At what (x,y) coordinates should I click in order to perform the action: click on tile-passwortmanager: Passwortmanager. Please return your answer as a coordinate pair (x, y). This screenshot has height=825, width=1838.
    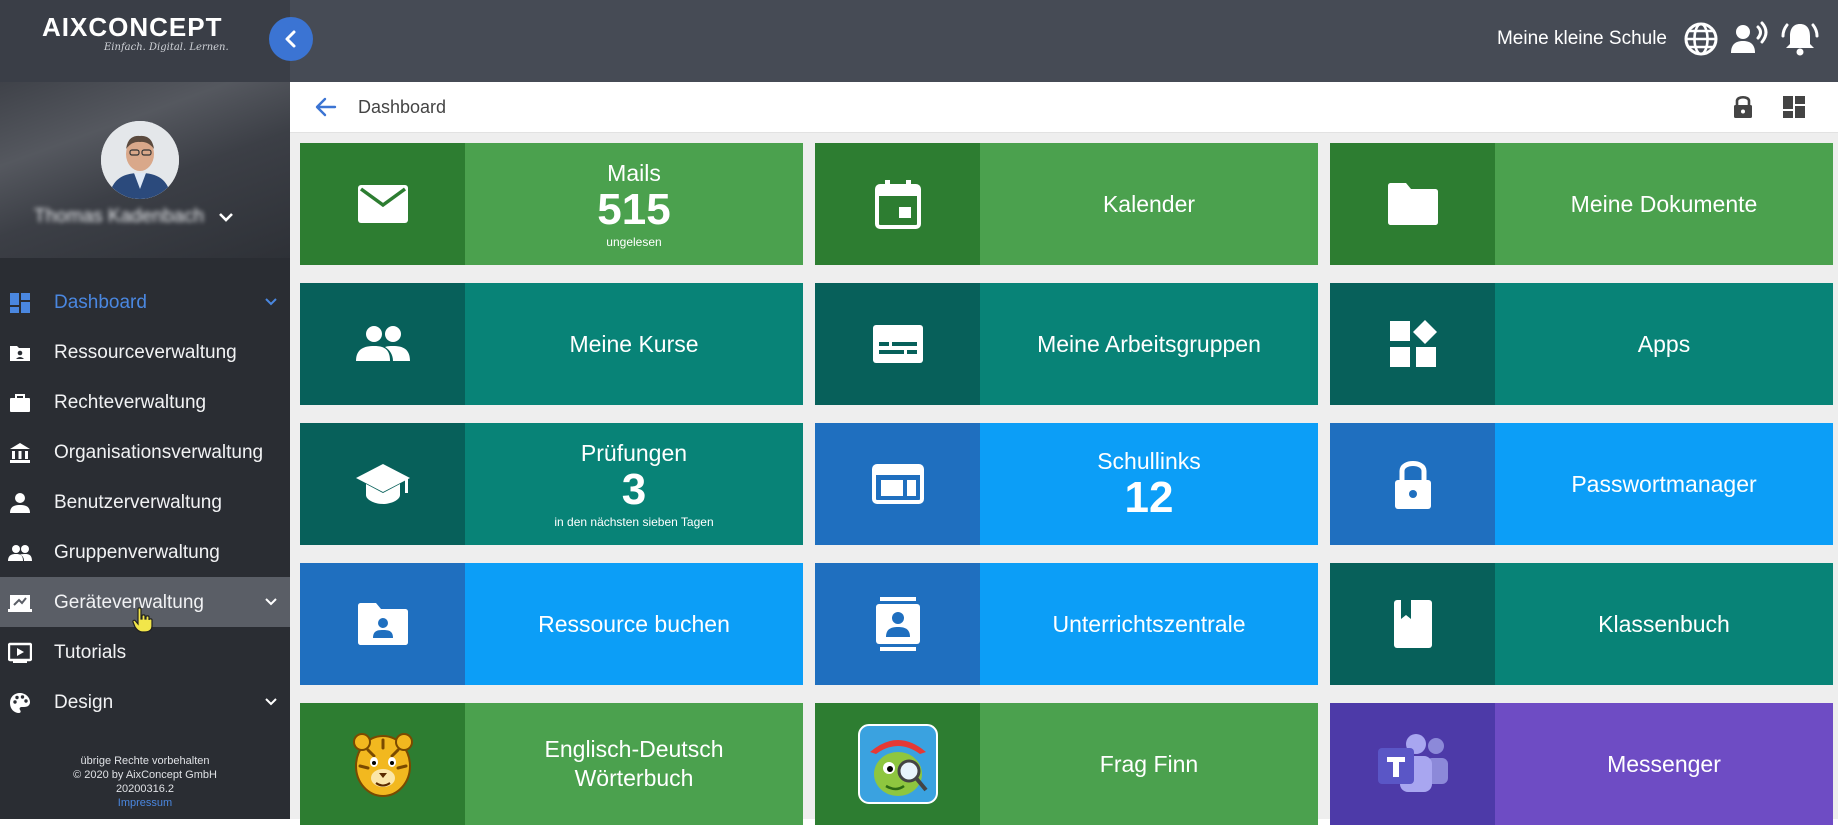
    Looking at the image, I should click on (1581, 484).